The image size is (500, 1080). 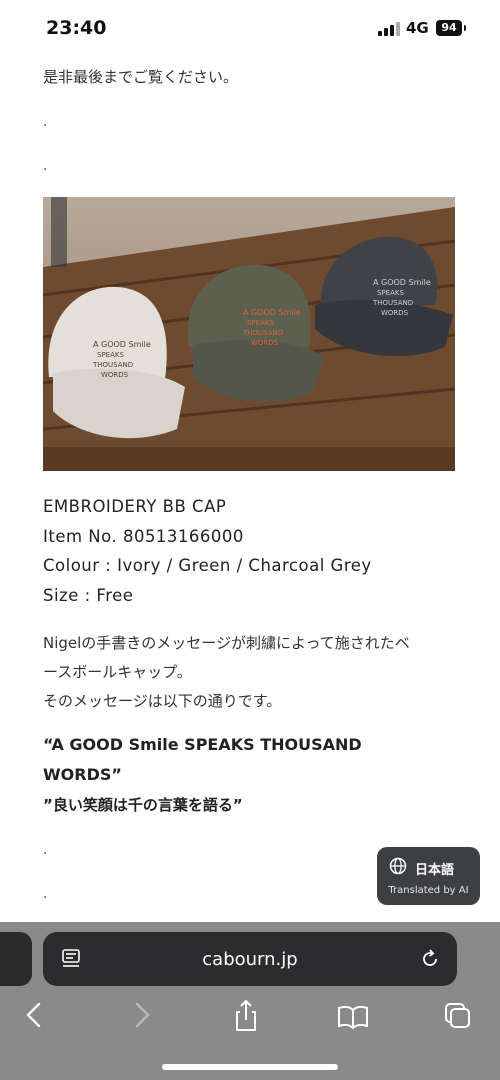 I want to click on description-line: ースボールキャップ。, so click(x=117, y=672).